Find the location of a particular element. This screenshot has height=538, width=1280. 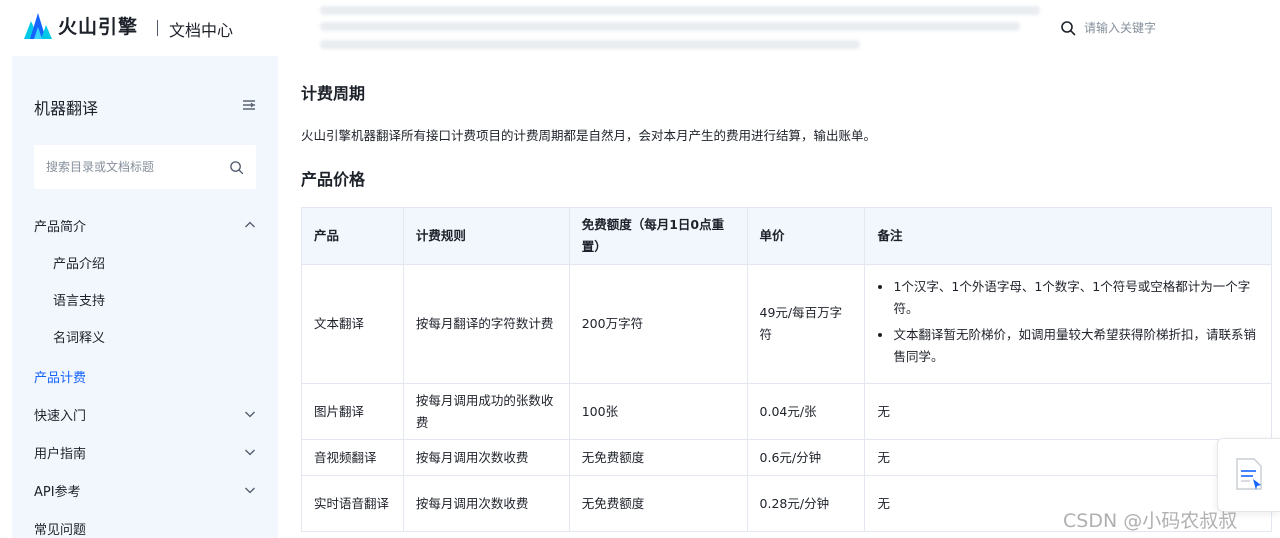

sidebar-item-faq: 常见问题 is located at coordinates (145, 527).